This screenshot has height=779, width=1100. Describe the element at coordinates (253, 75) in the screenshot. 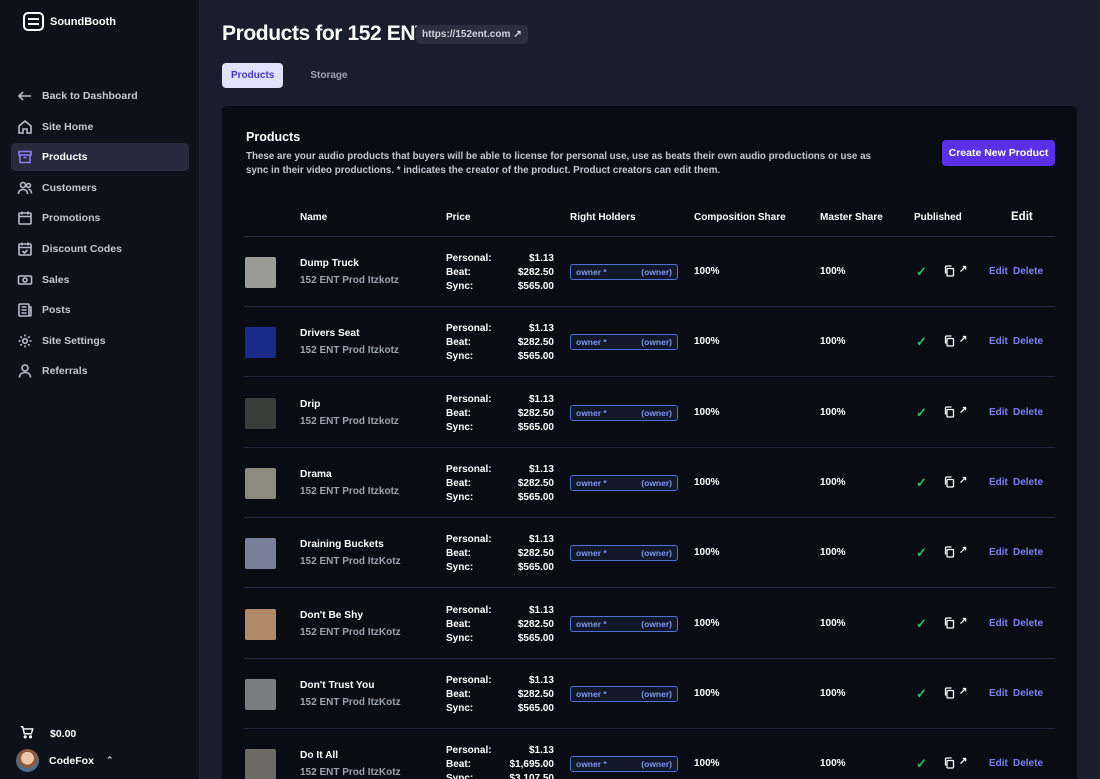

I see `tab-products: Products` at that location.